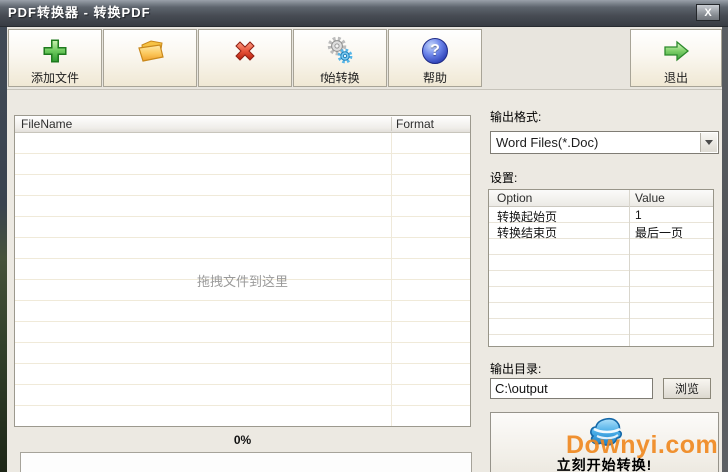 The image size is (728, 472). Describe the element at coordinates (3, 249) in the screenshot. I see `desktop-background-left` at that location.